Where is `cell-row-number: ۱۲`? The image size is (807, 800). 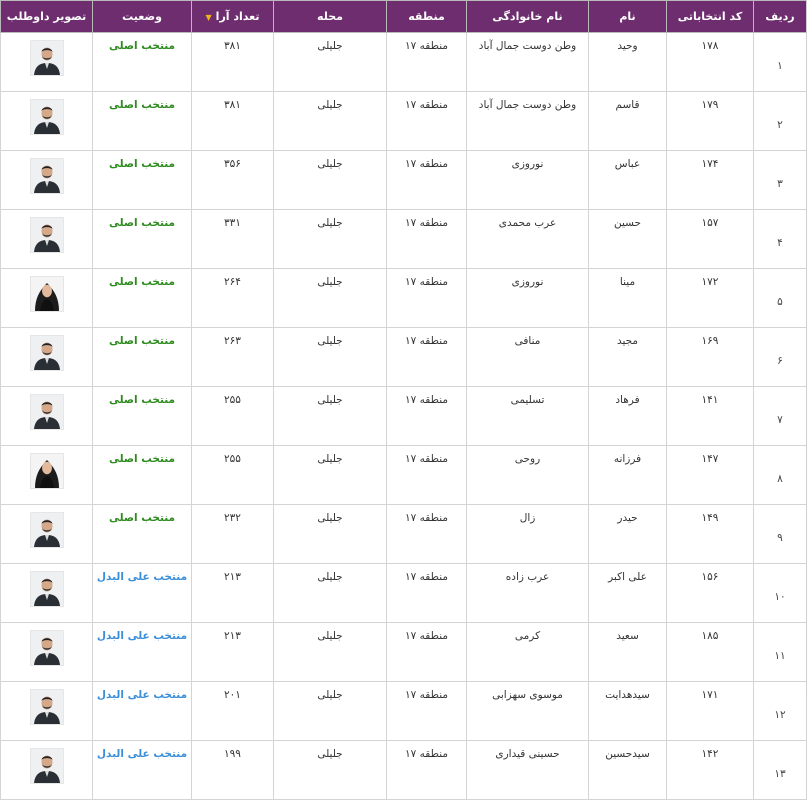 cell-row-number: ۱۲ is located at coordinates (780, 711).